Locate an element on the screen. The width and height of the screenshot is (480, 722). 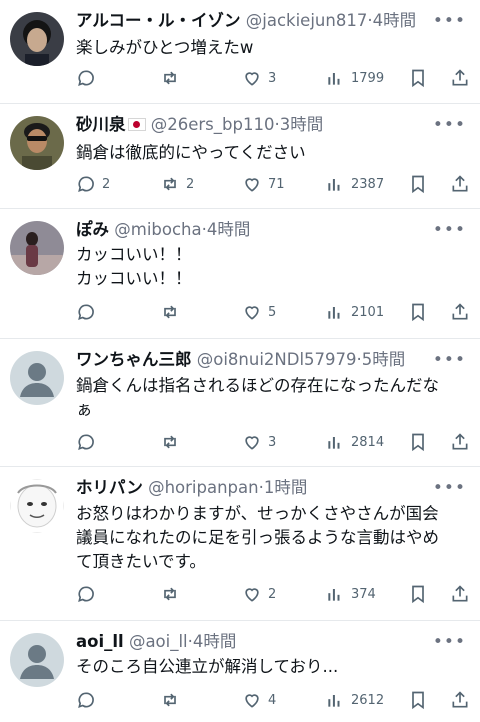
like-button: 4 is located at coordinates (259, 700).